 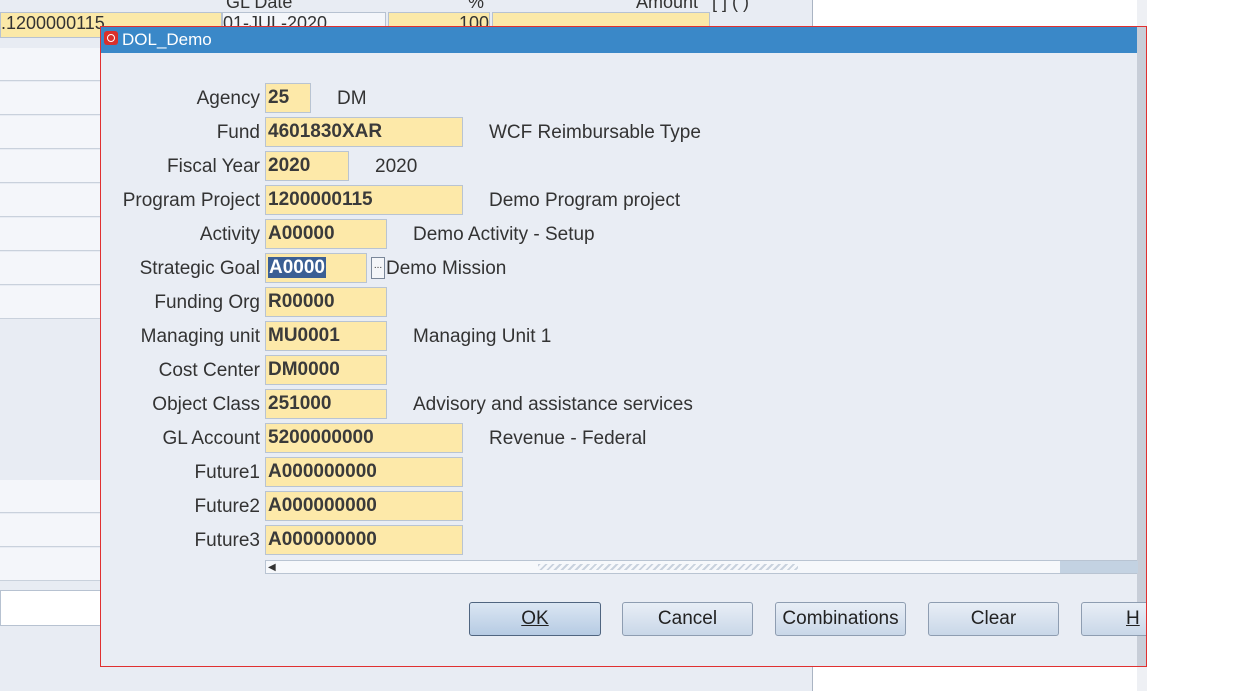 I want to click on bg-white-field, so click(x=51, y=608).